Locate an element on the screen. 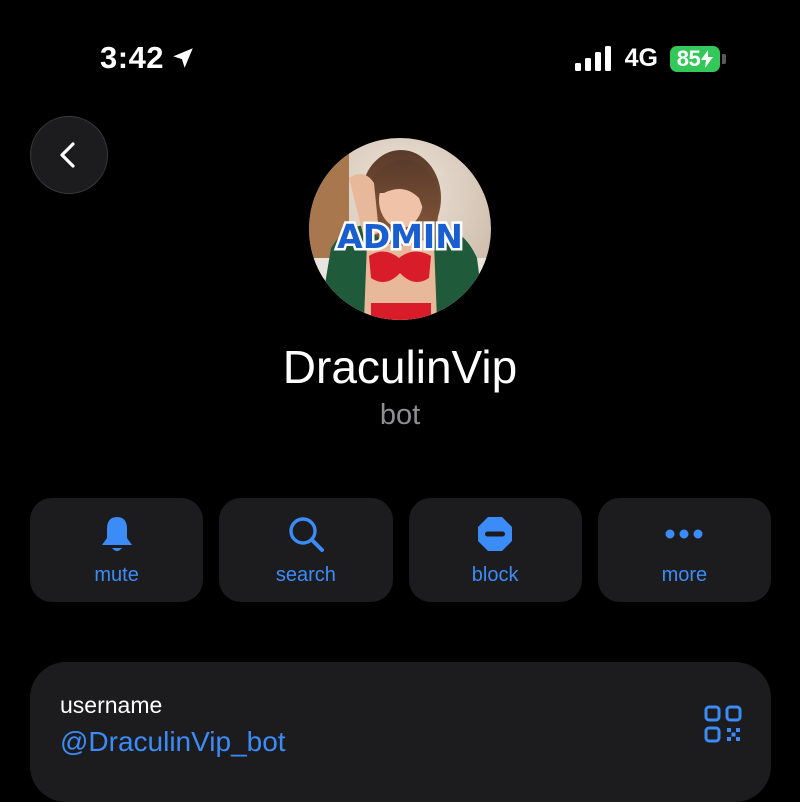  chevron-left-icon is located at coordinates (67, 155).